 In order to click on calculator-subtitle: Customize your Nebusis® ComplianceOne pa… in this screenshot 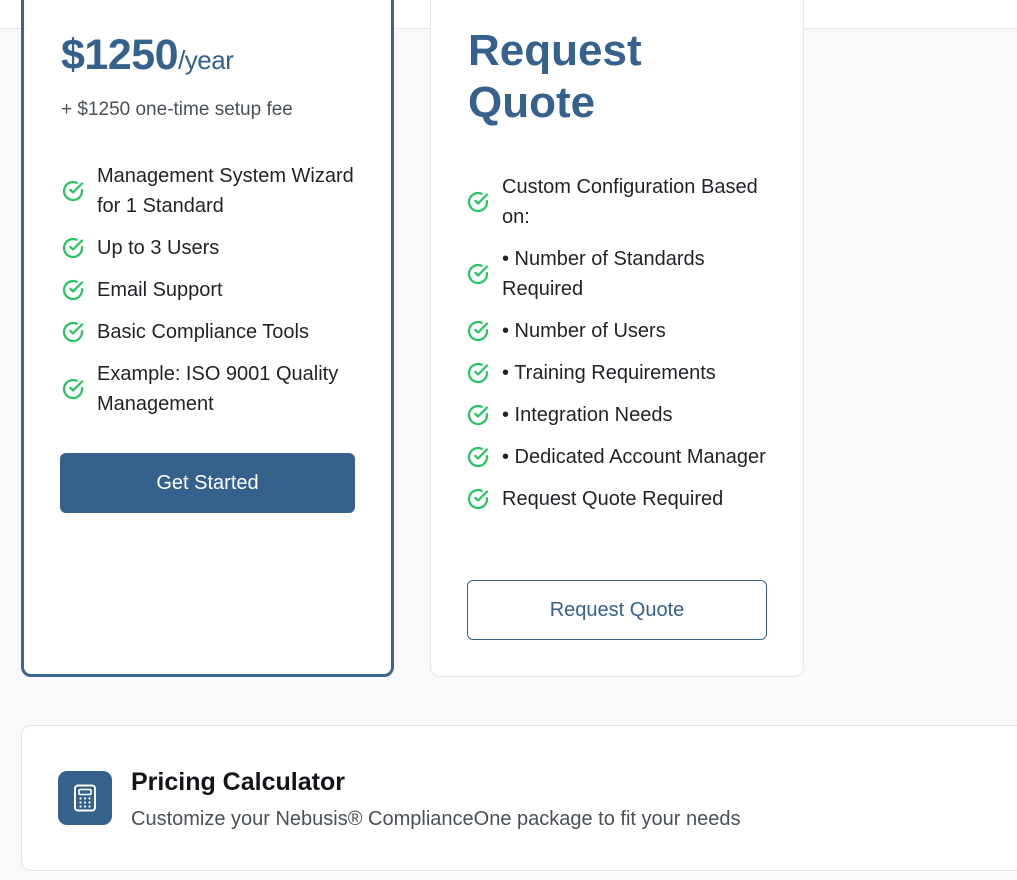, I will do `click(436, 819)`.